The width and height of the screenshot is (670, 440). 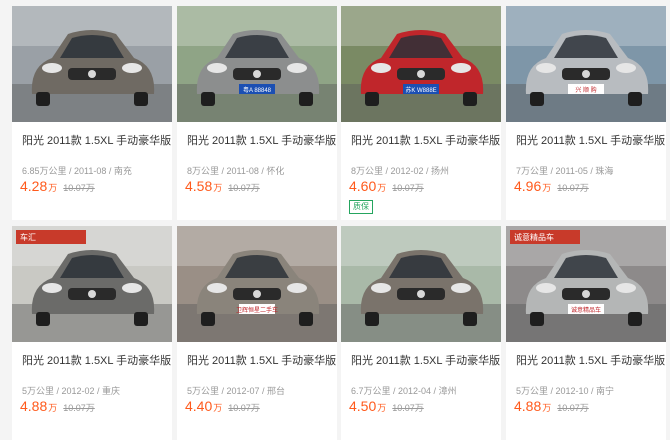 What do you see at coordinates (222, 407) in the screenshot?
I see `price-row: 4.40万 10.07万` at bounding box center [222, 407].